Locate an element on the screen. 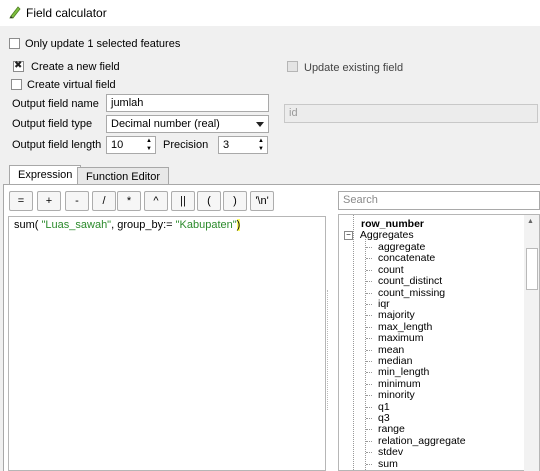  output-field-length-label: Output field length is located at coordinates (57, 145).